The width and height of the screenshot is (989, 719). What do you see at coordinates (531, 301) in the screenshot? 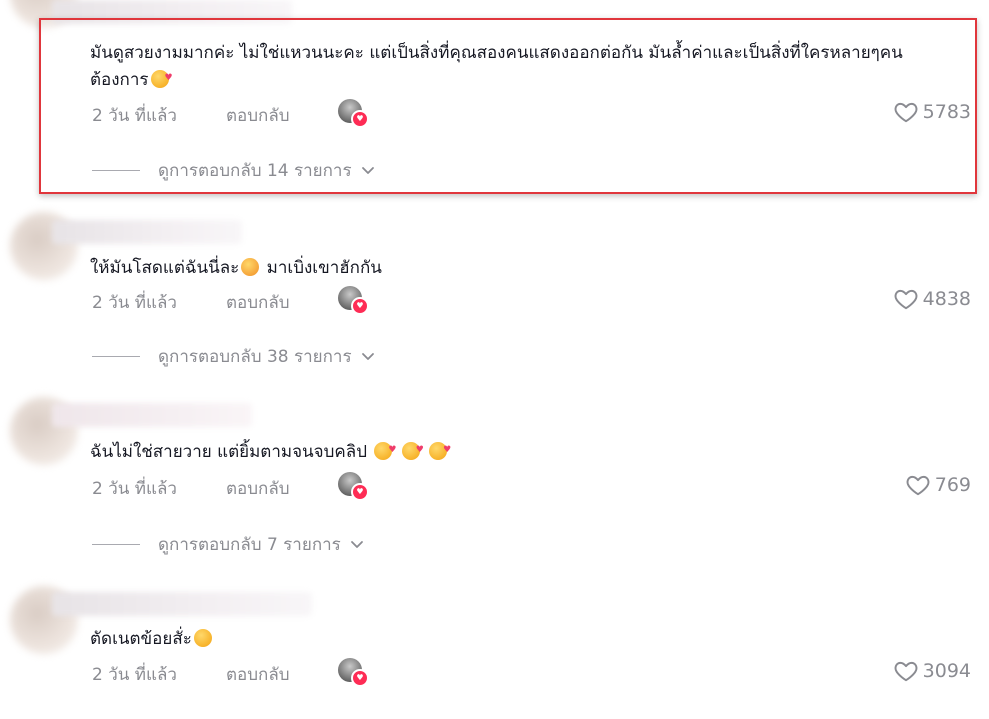
I see `comment-meta: 2 วัน ที่แล้ว ตอบกลับ ♥ 4838` at bounding box center [531, 301].